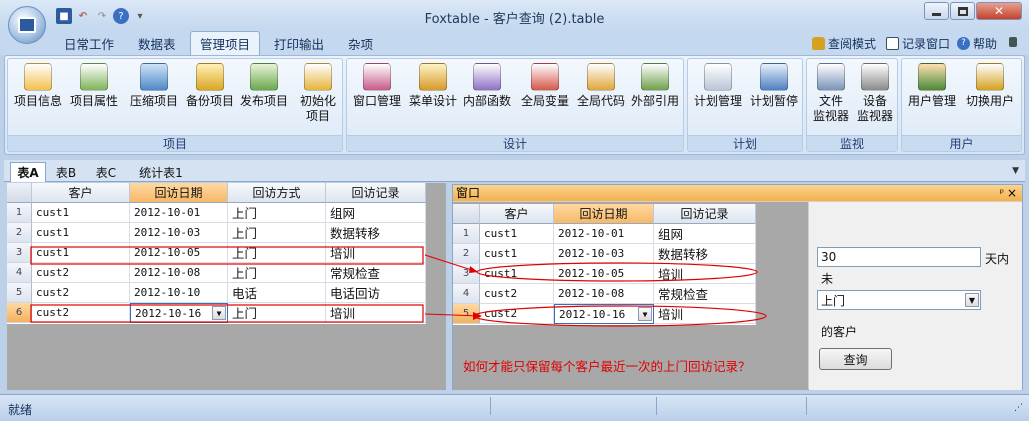 The image size is (1029, 421). Describe the element at coordinates (899, 257) in the screenshot. I see `days-input: 30` at that location.